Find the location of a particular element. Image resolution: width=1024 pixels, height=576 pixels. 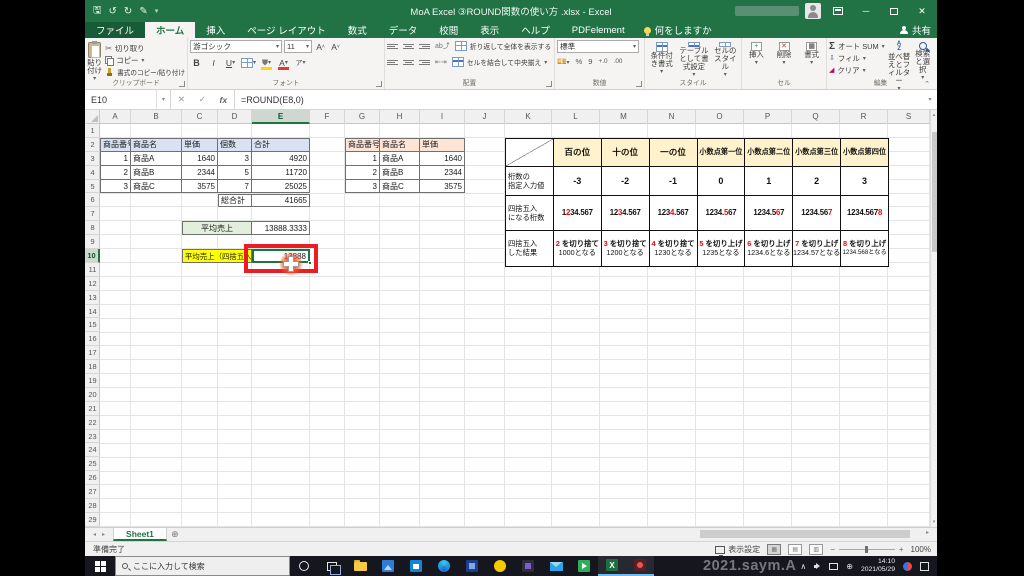

select-all-corner is located at coordinates (92, 117).